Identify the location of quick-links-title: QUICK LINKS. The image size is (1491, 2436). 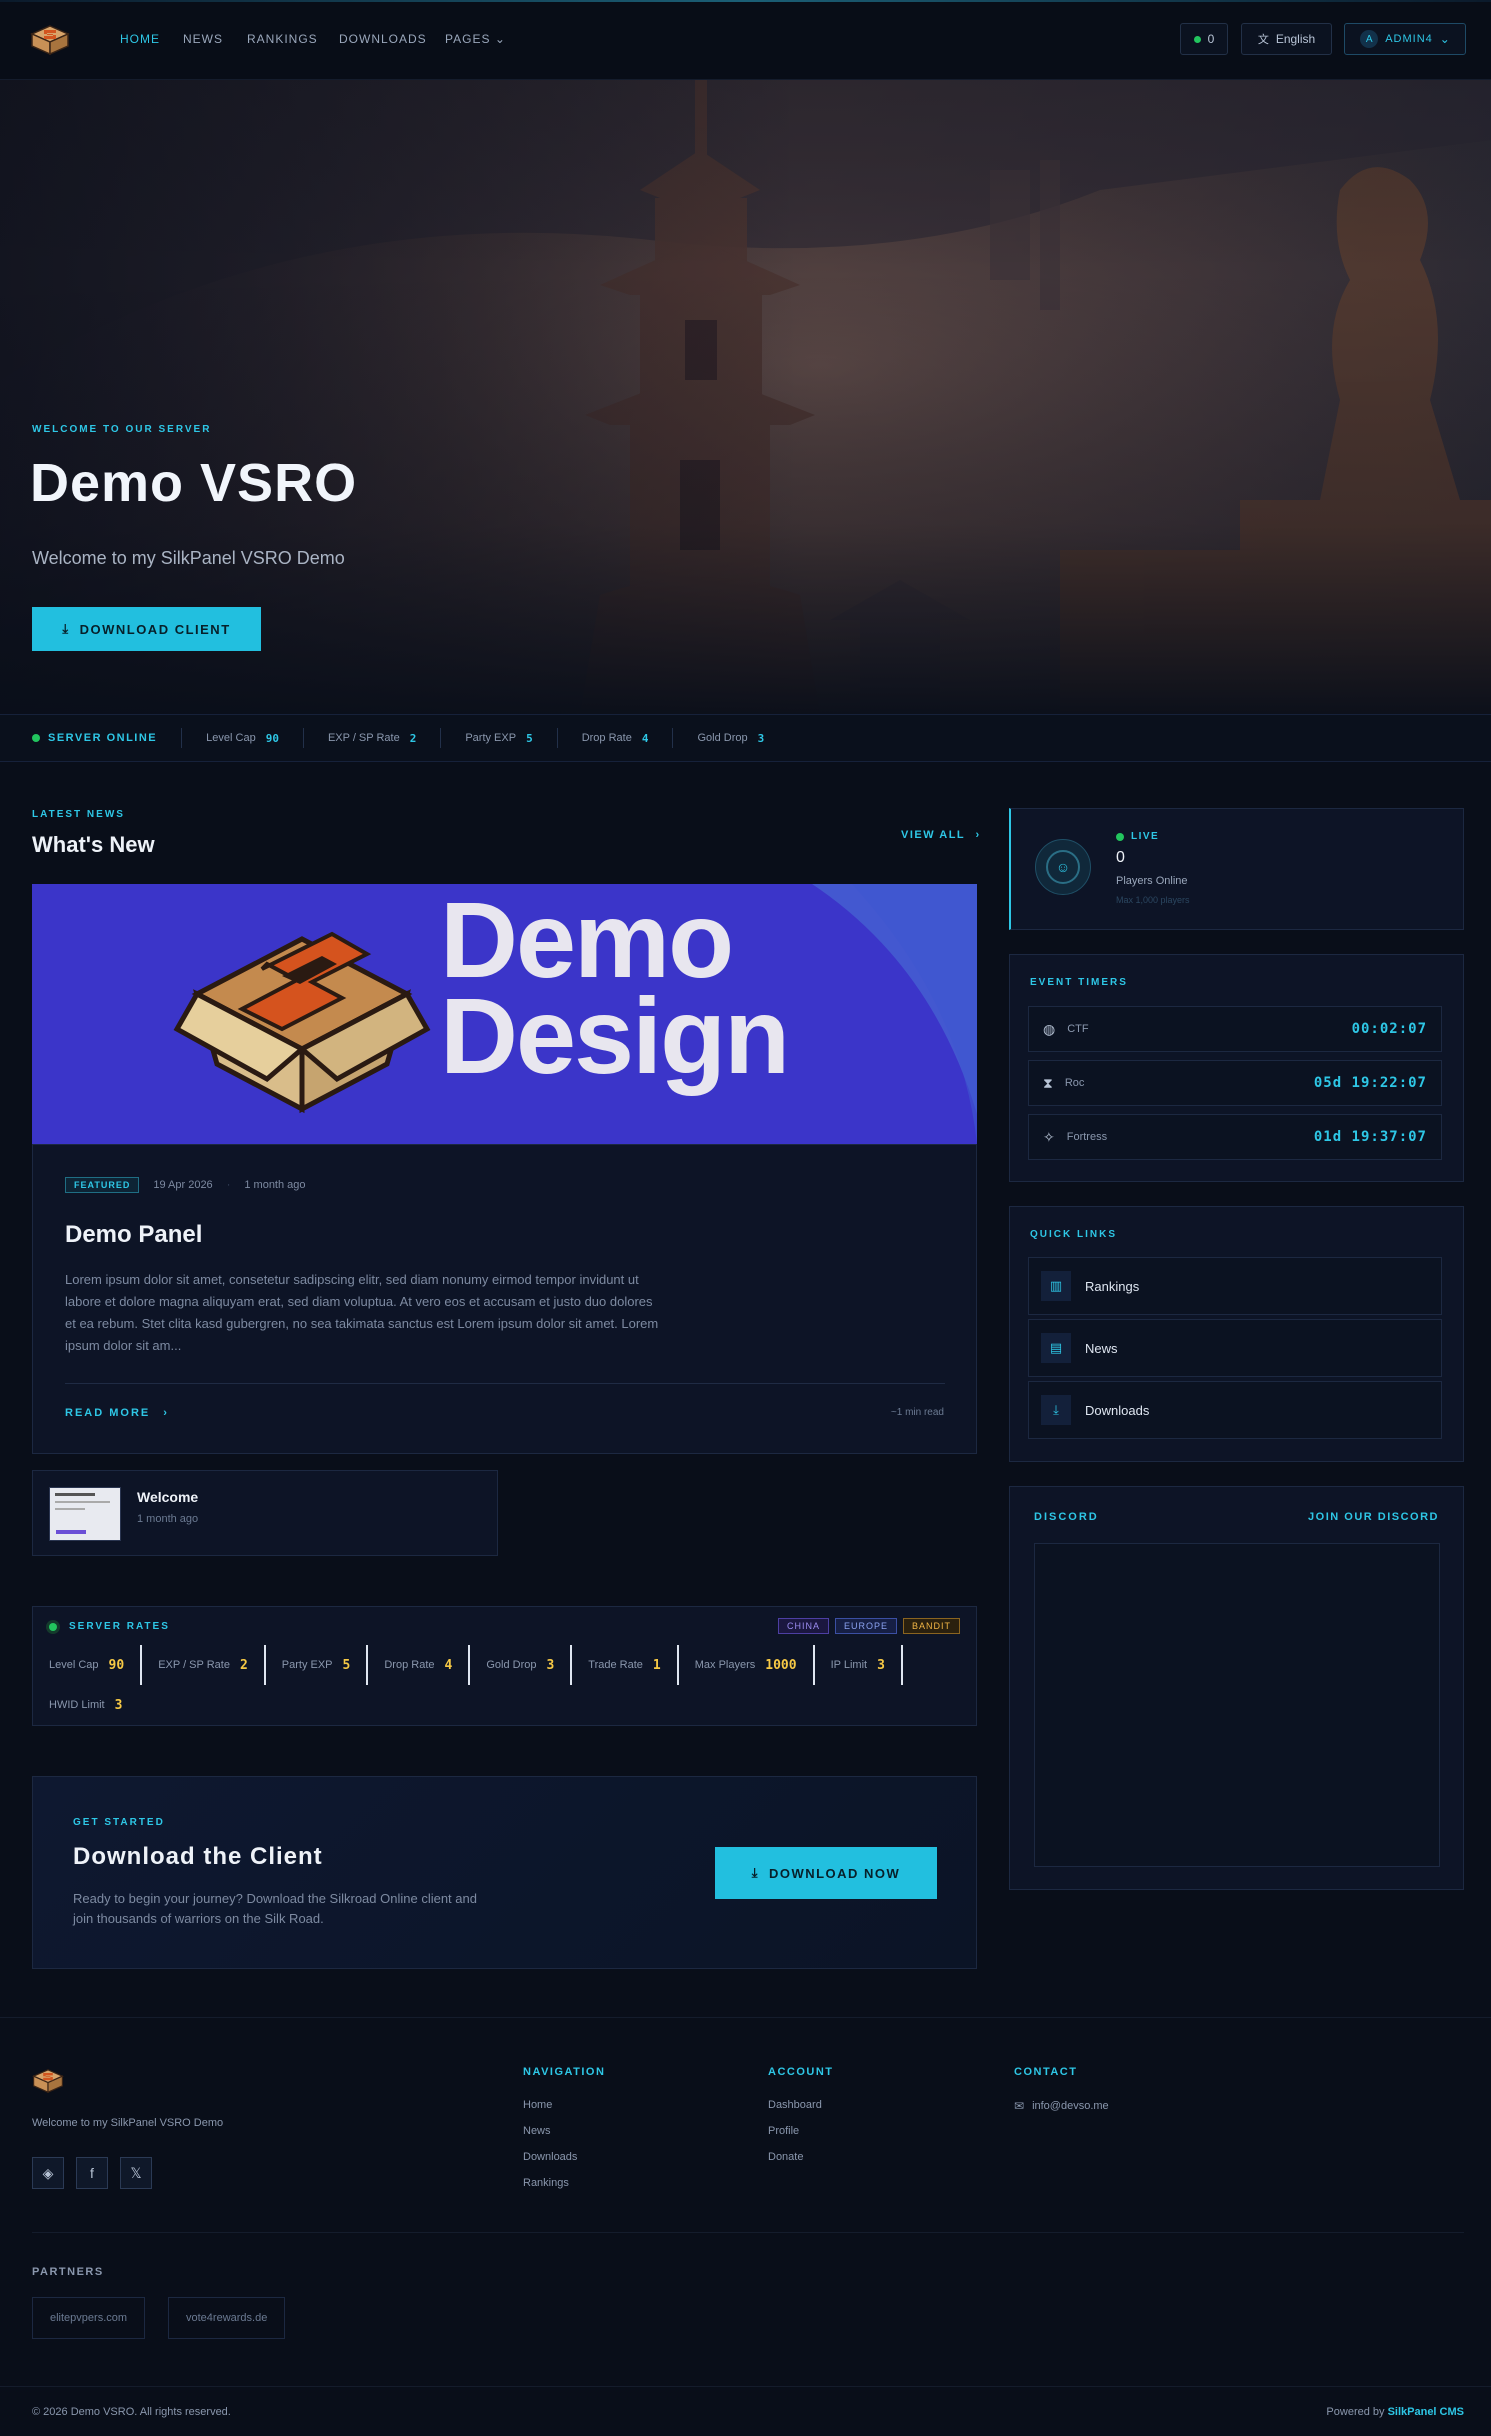
(1073, 1234).